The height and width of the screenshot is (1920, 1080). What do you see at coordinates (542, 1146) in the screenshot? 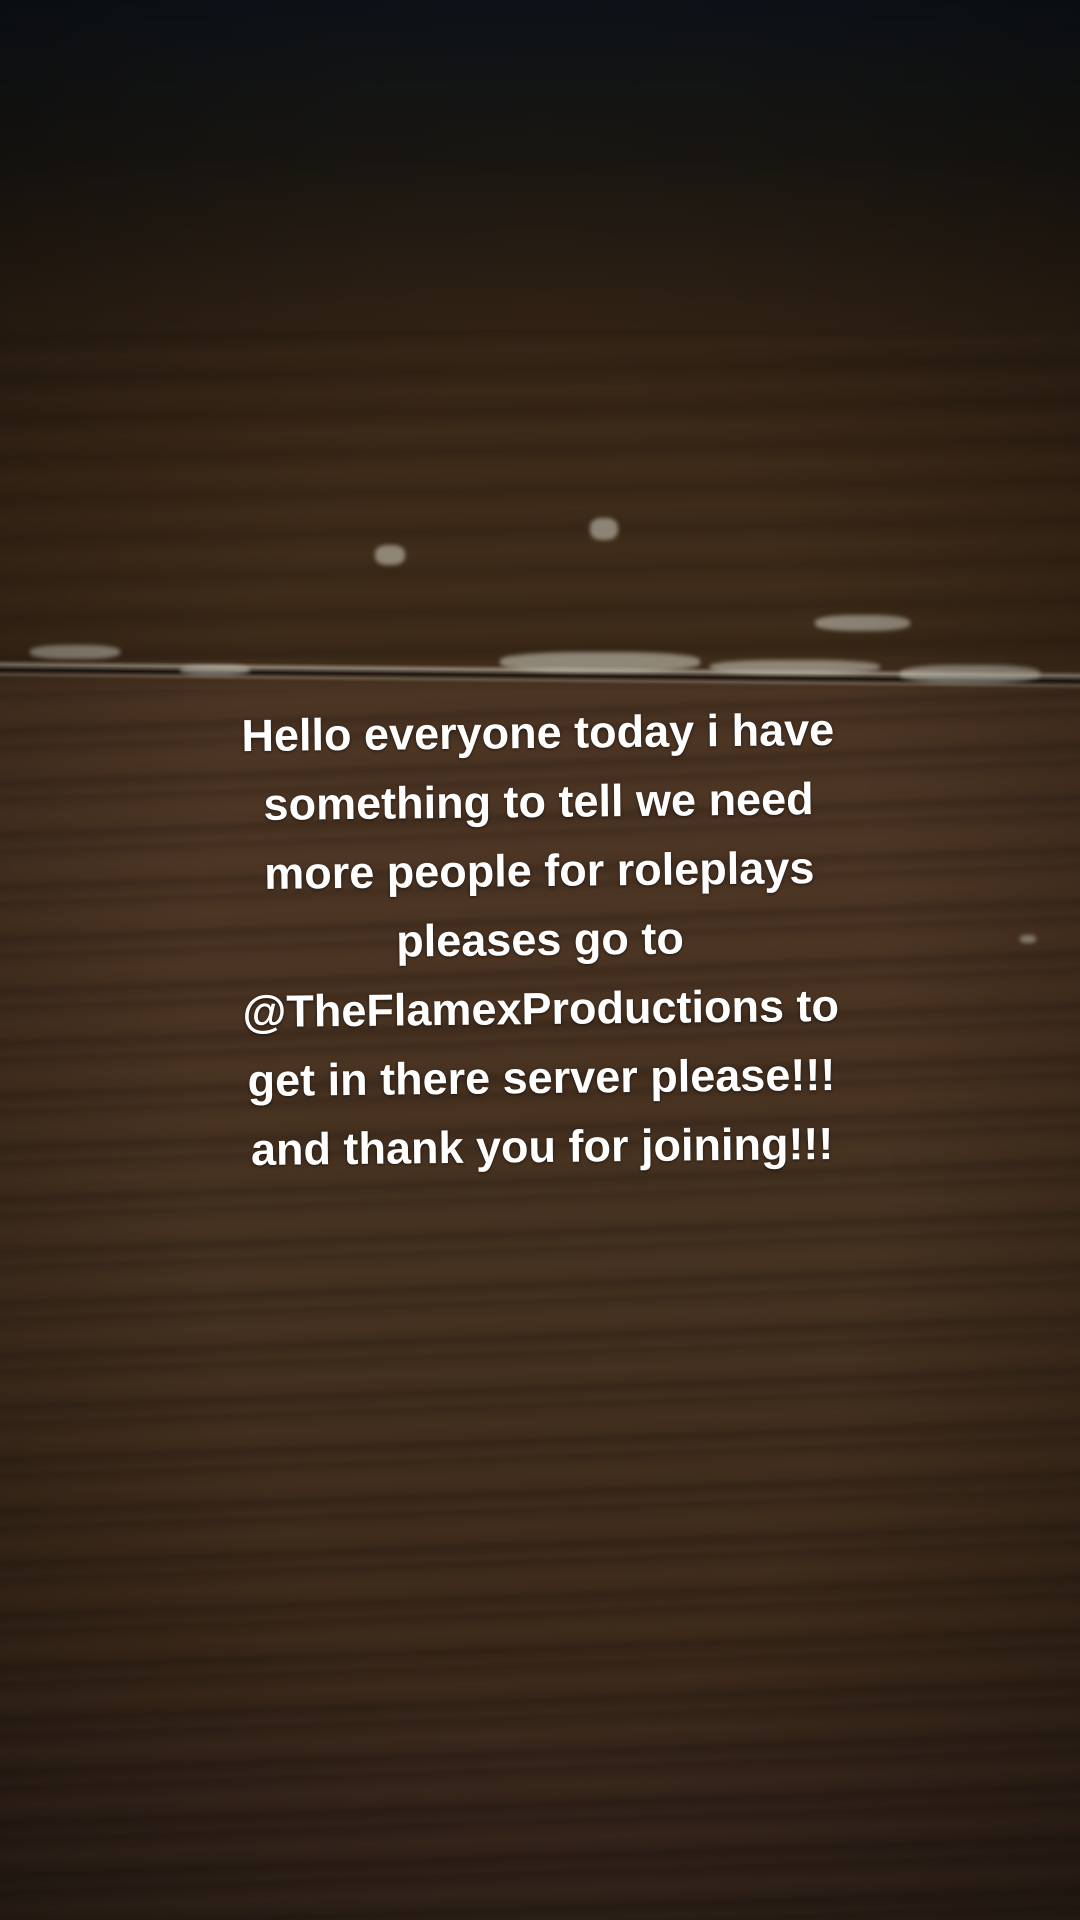
I see `caption-line: and thank you for joining!!!` at bounding box center [542, 1146].